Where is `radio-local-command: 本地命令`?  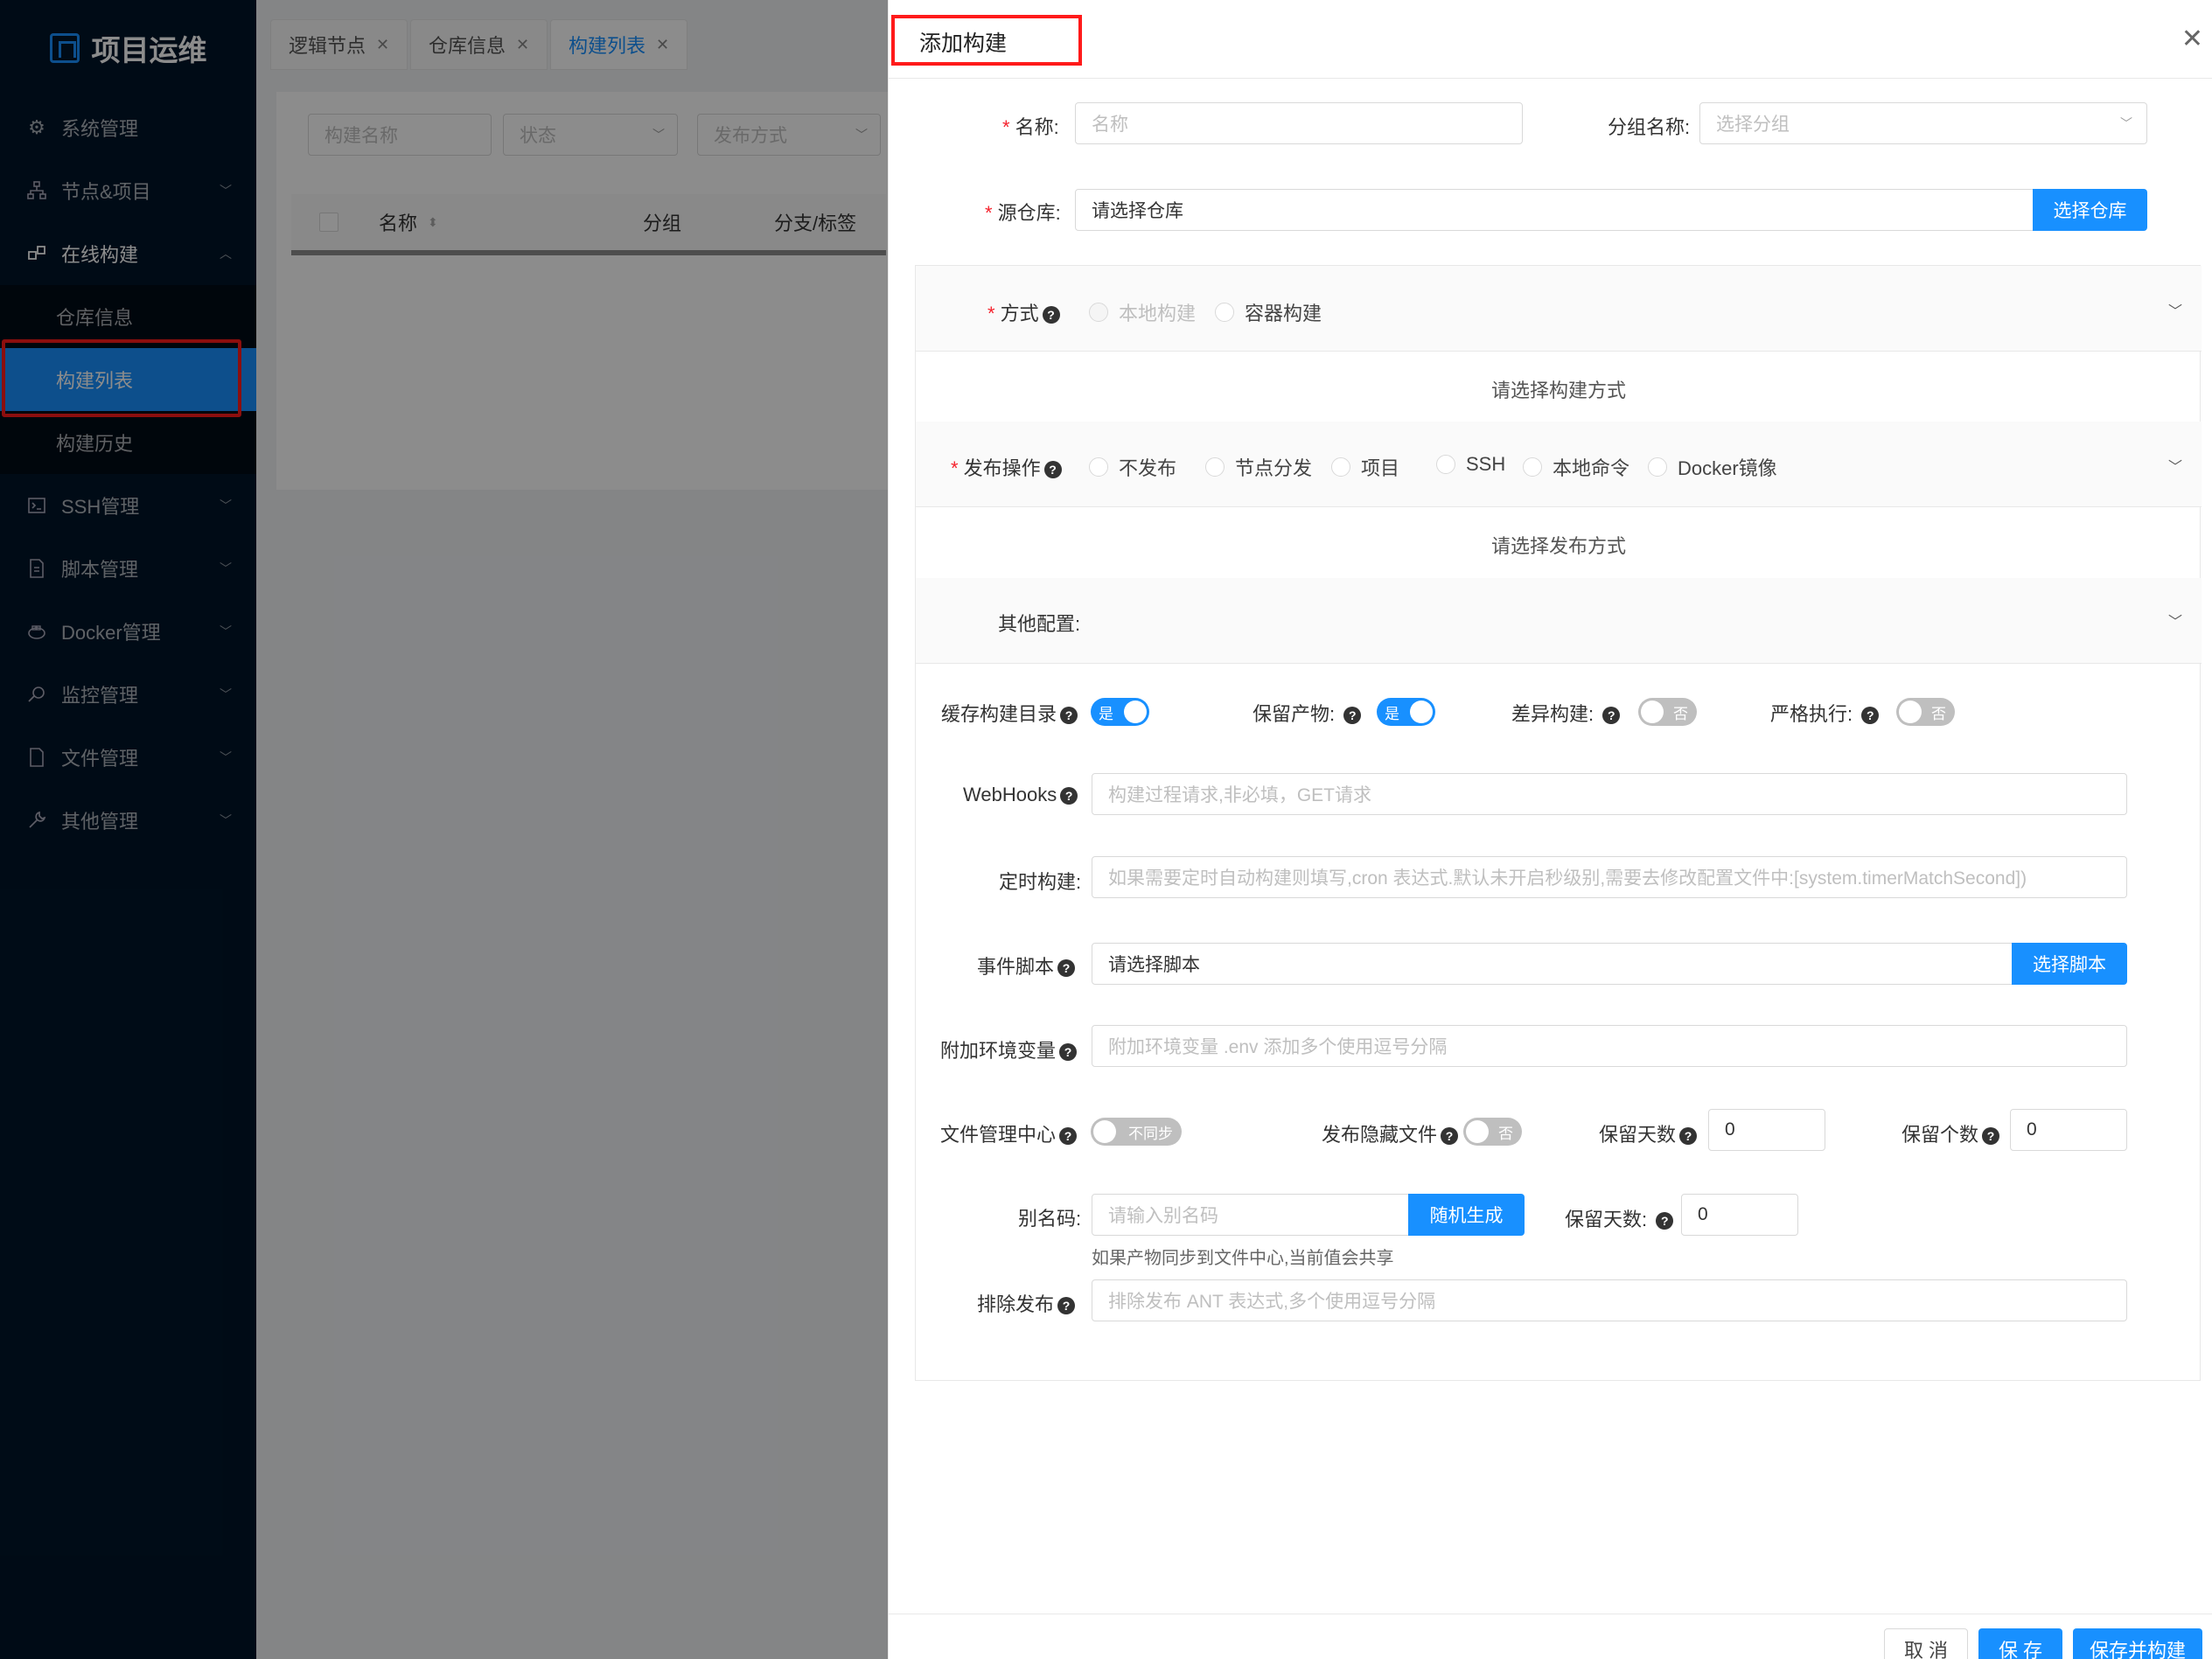
radio-local-command: 本地命令 is located at coordinates (1576, 467).